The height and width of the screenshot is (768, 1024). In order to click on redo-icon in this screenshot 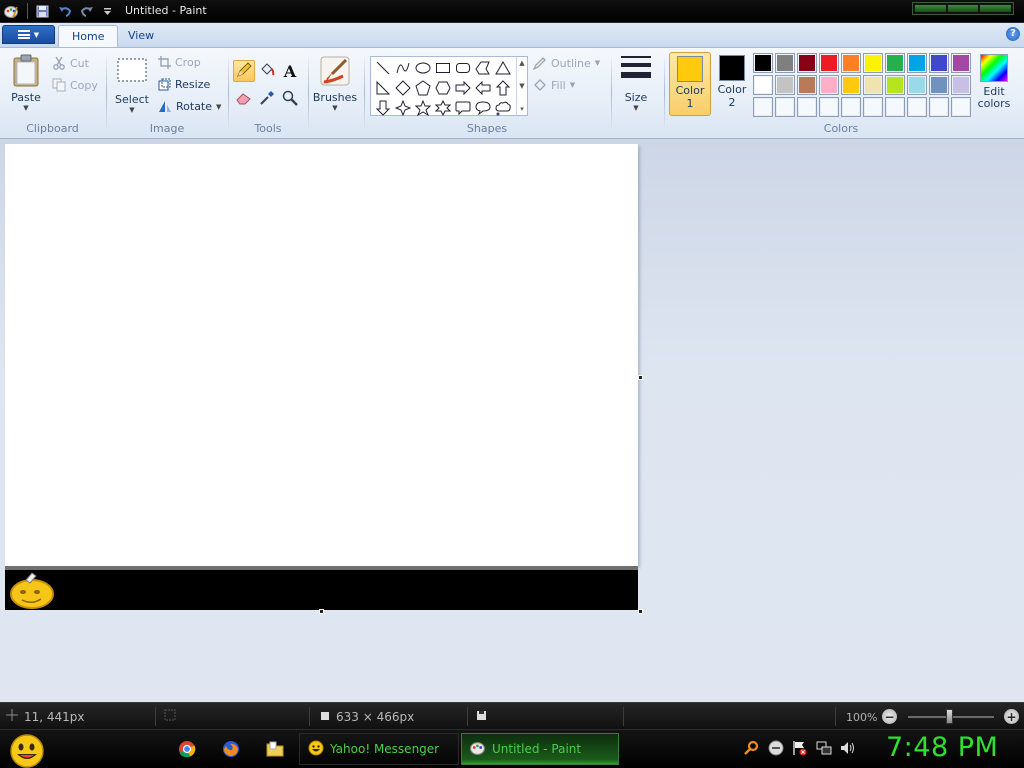, I will do `click(87, 11)`.